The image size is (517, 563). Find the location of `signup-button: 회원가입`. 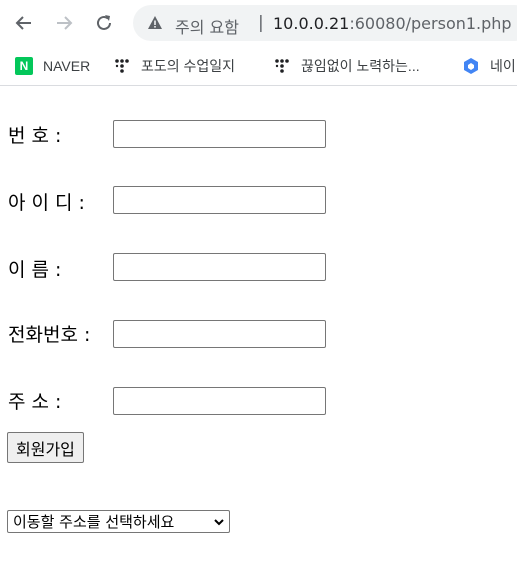

signup-button: 회원가입 is located at coordinates (45, 447).